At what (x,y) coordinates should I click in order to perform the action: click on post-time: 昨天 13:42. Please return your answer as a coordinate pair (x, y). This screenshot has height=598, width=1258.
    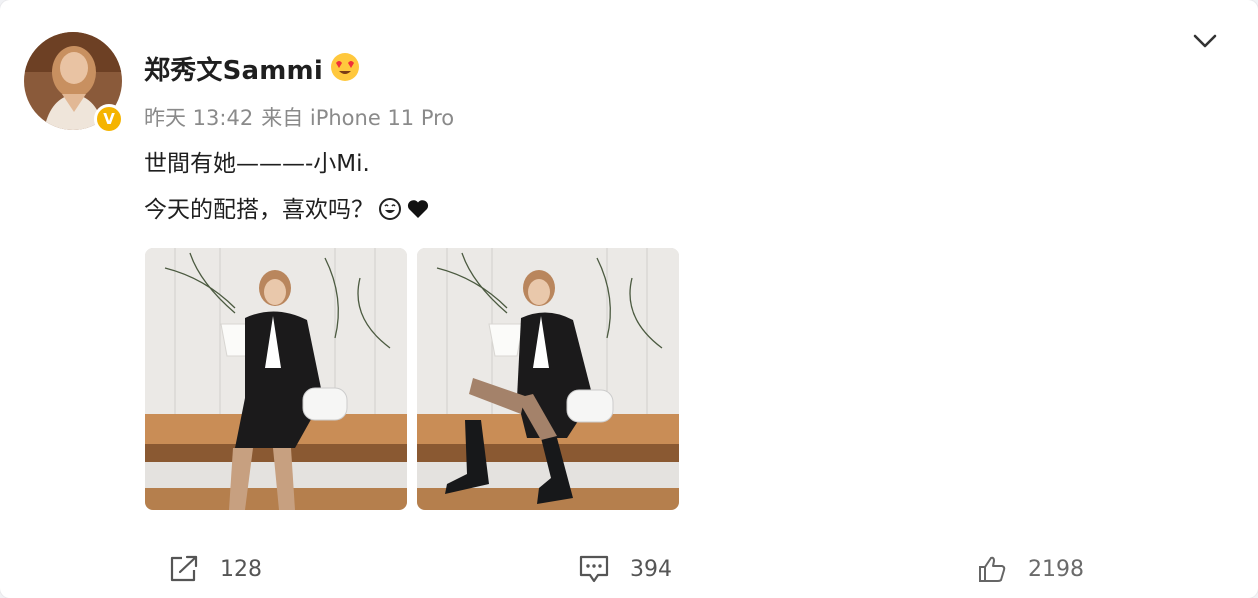
    Looking at the image, I should click on (198, 118).